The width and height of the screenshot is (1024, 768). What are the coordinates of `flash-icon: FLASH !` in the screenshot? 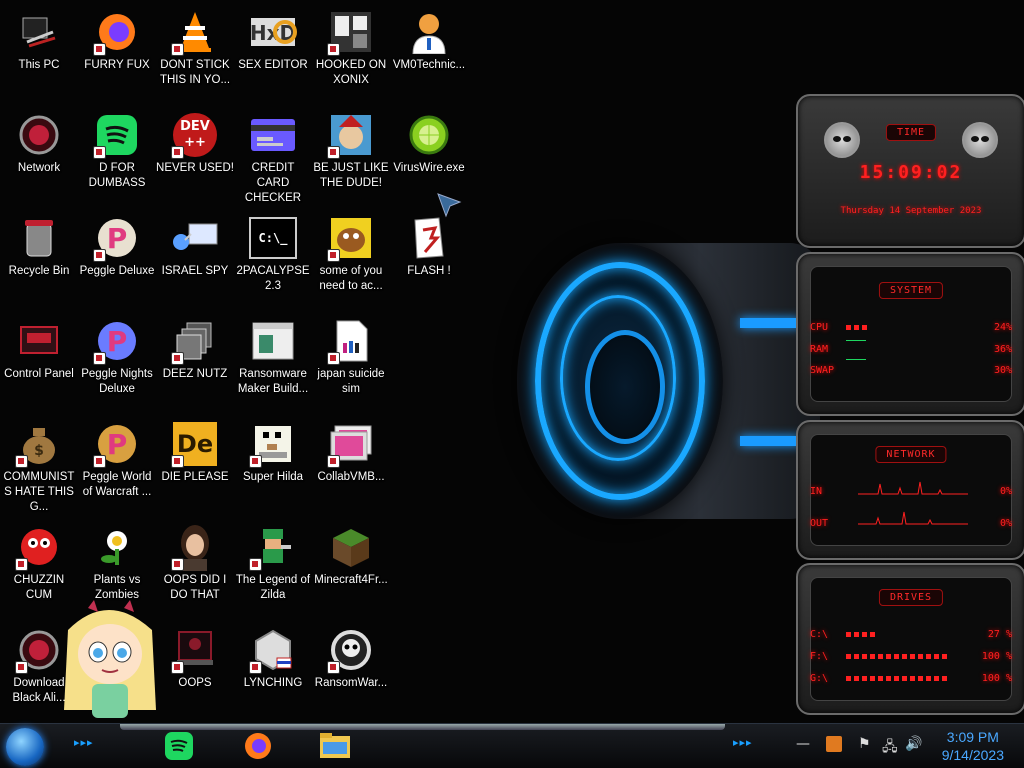 It's located at (429, 243).